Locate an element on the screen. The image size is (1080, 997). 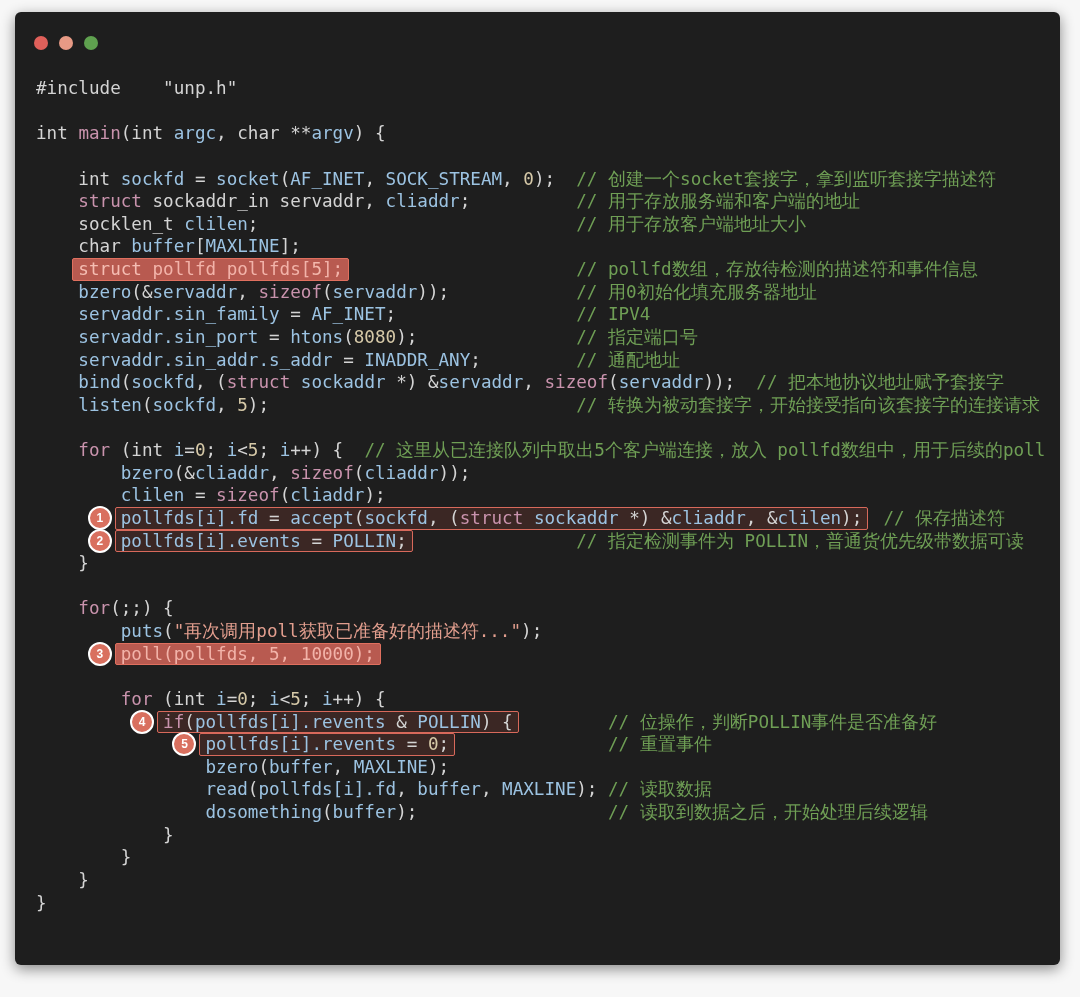
code-text: servaddr.sin_port = htons(8080); is located at coordinates (248, 336).